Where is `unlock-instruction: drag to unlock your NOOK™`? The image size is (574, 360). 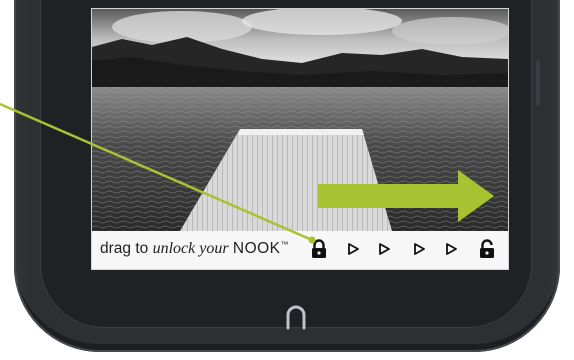
unlock-instruction: drag to unlock your NOOK™ is located at coordinates (194, 249).